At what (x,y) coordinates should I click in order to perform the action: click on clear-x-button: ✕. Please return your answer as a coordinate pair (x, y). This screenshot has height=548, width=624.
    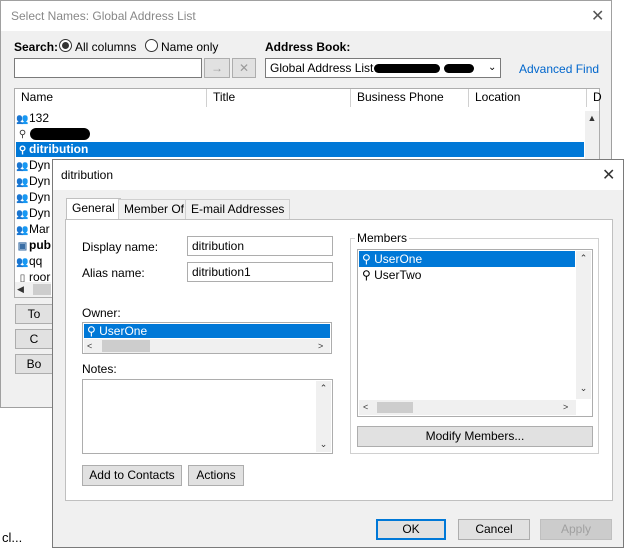
    Looking at the image, I should click on (244, 68).